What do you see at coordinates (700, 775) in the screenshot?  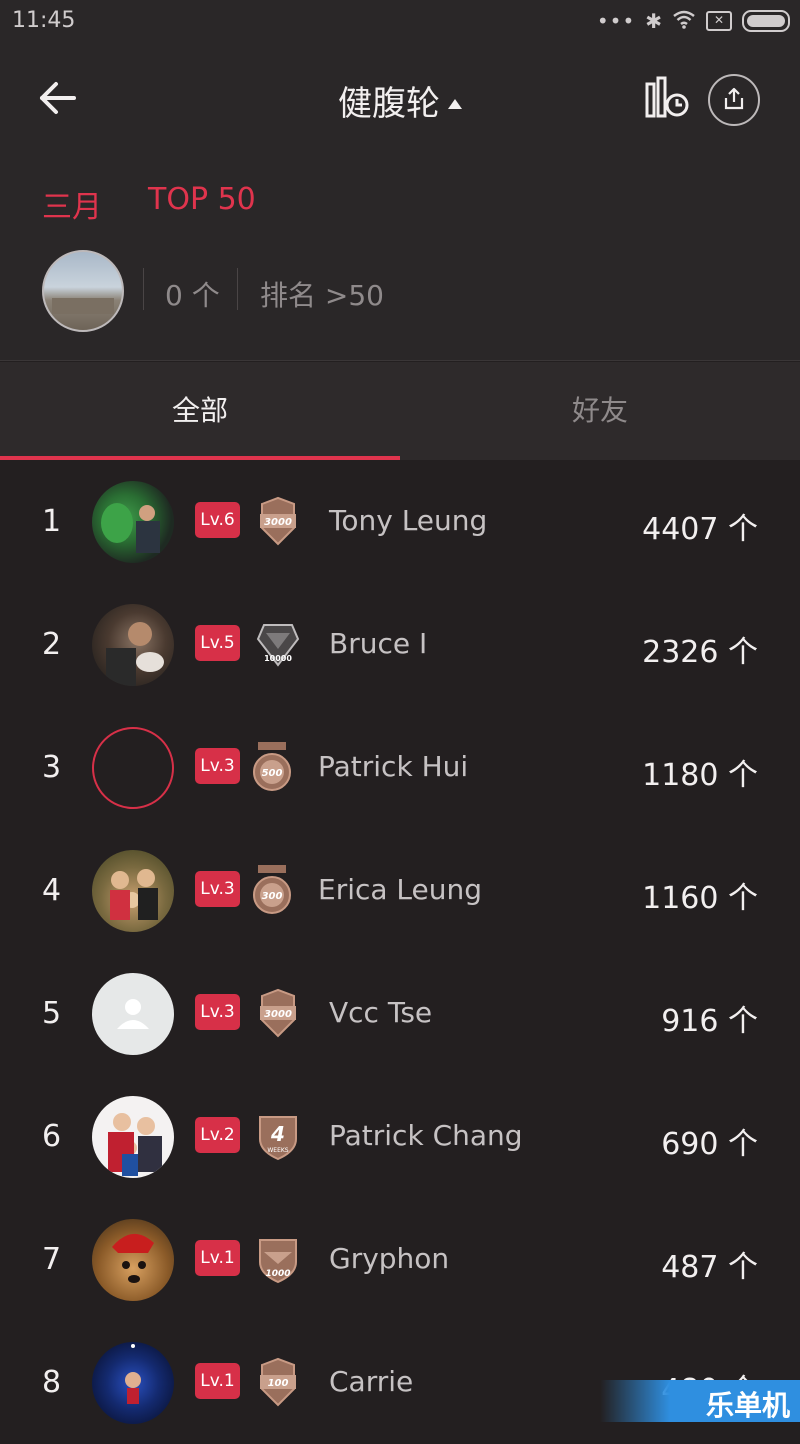 I see `rep-count: 1180 个` at bounding box center [700, 775].